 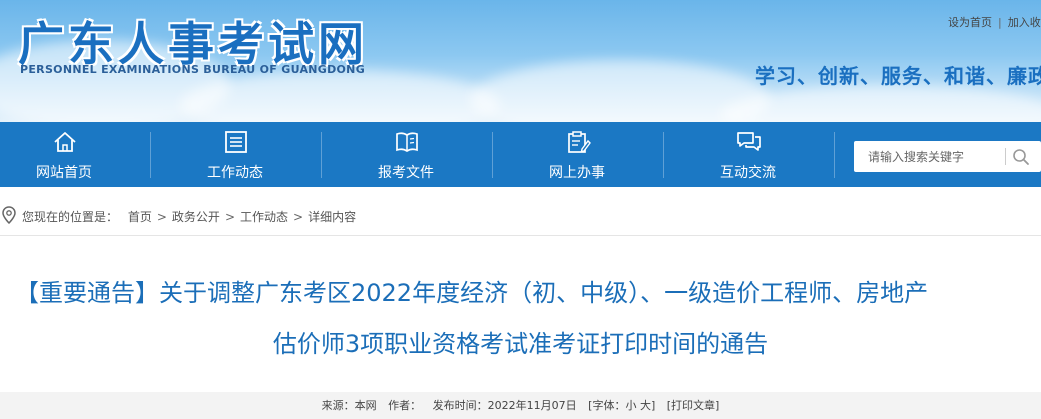 I want to click on breadcrumb-home: 首页, so click(x=140, y=216).